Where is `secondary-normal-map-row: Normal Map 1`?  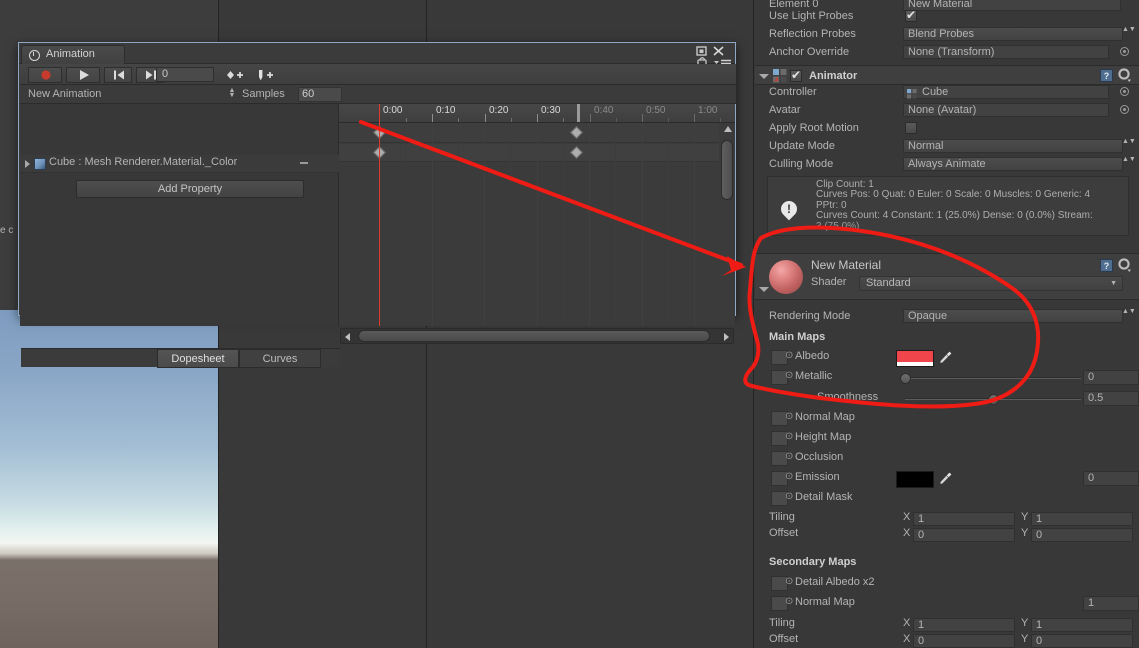
secondary-normal-map-row: Normal Map 1 is located at coordinates (947, 604).